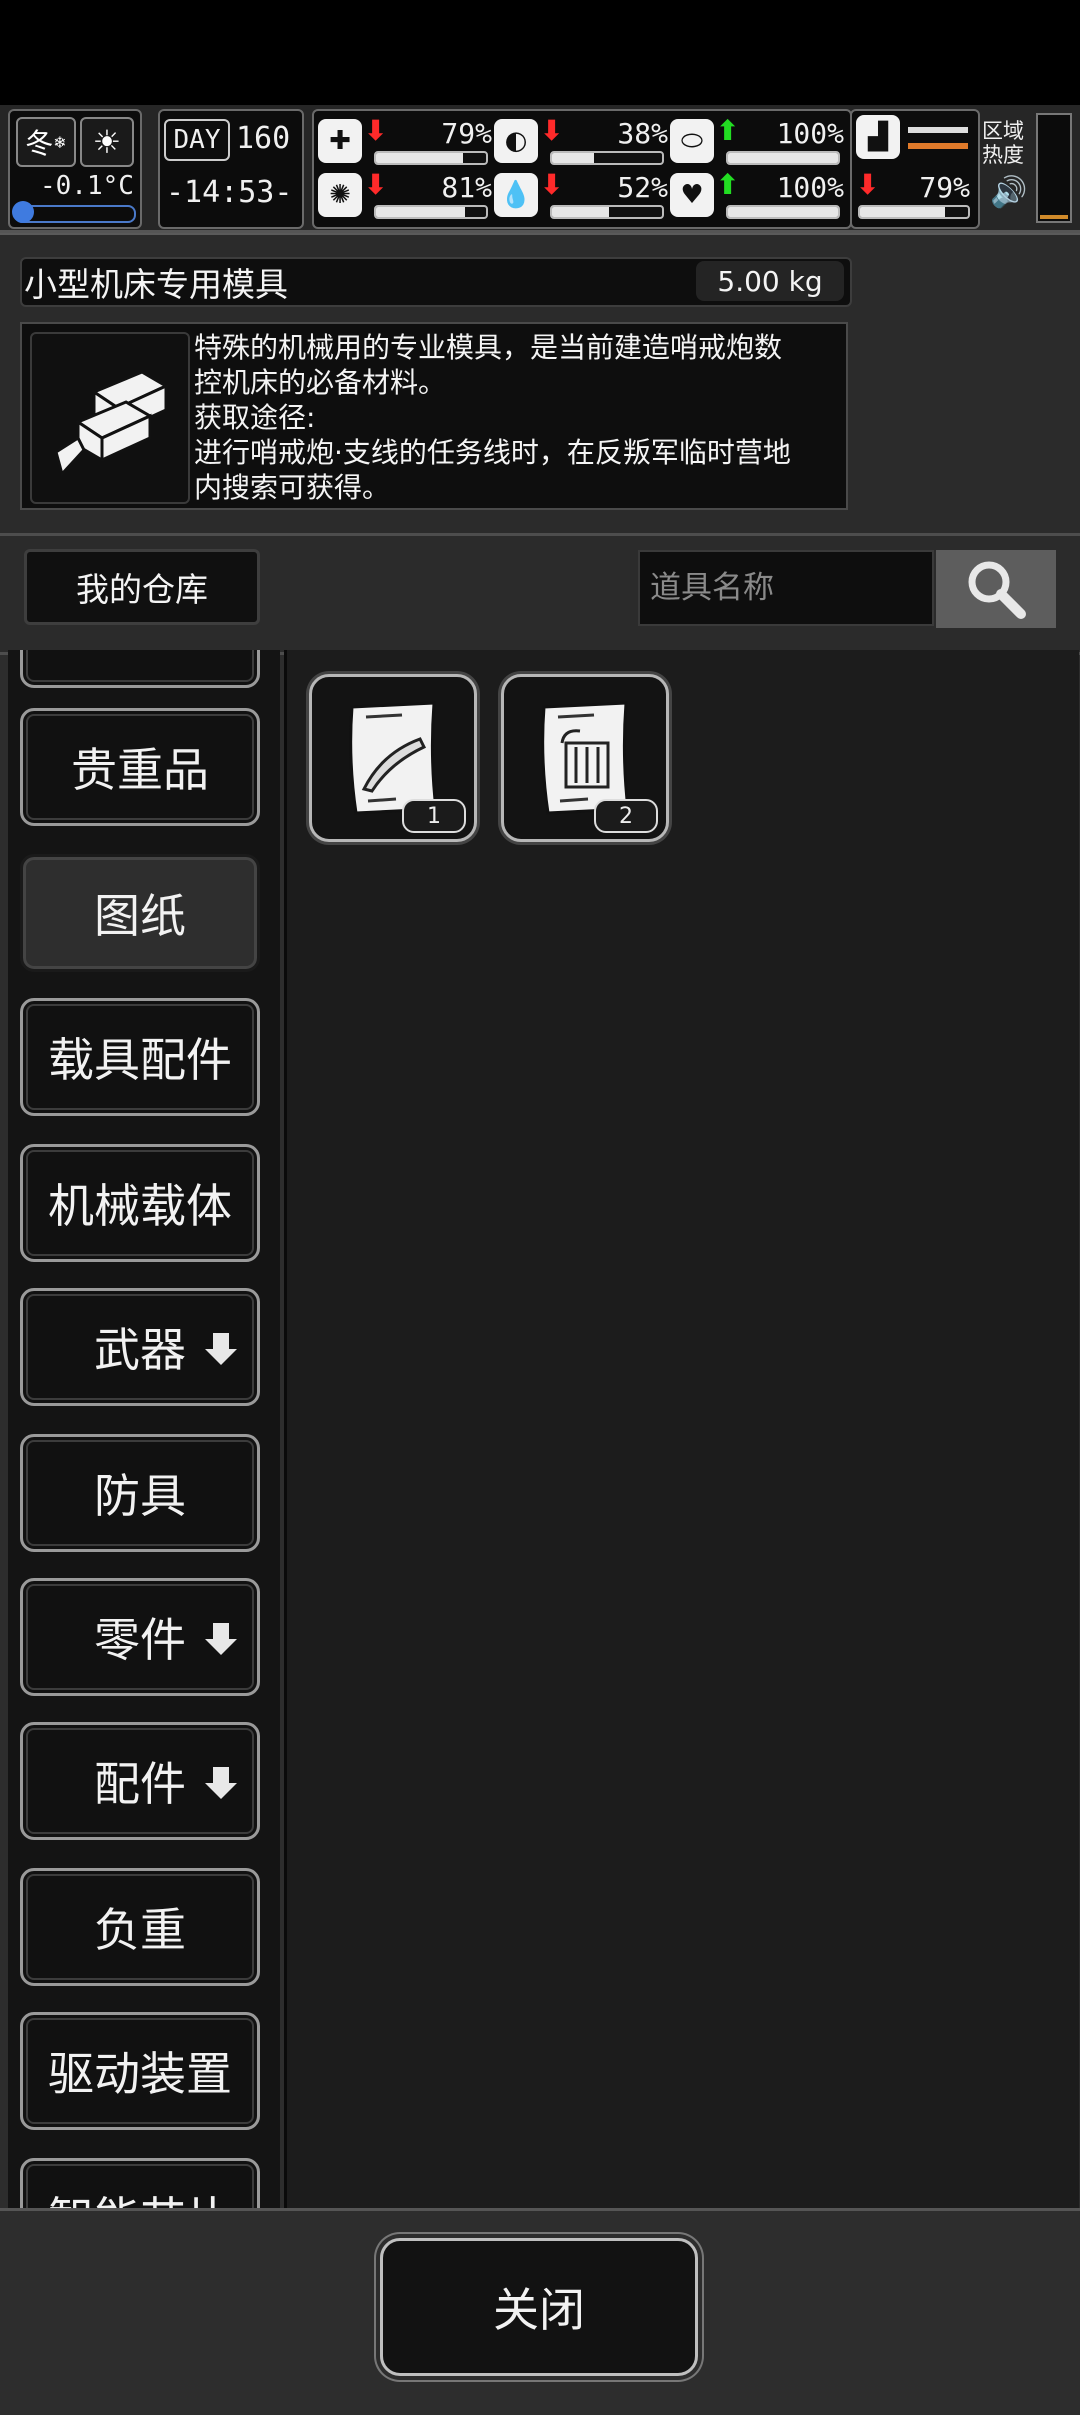 The image size is (1080, 2415). Describe the element at coordinates (585, 758) in the screenshot. I see `item-slot: 2` at that location.